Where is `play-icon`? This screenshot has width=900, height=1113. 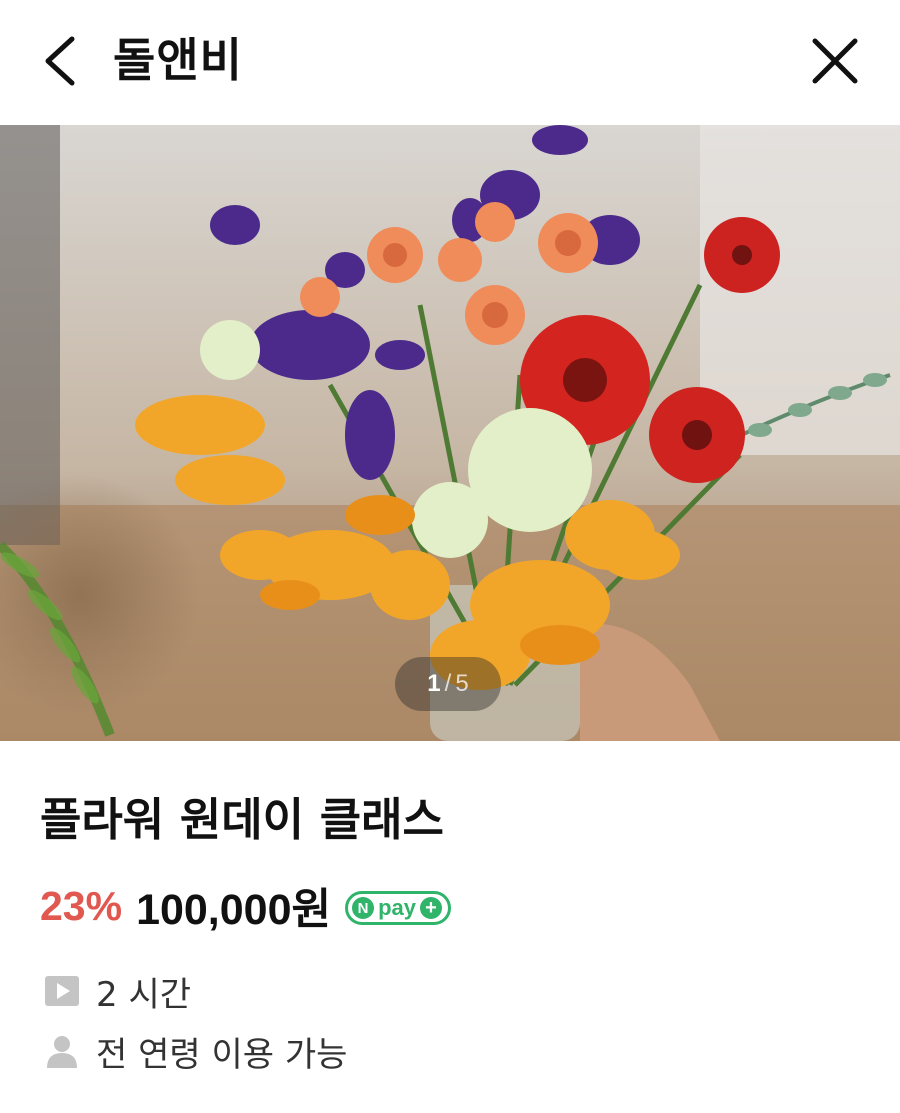
play-icon is located at coordinates (62, 991).